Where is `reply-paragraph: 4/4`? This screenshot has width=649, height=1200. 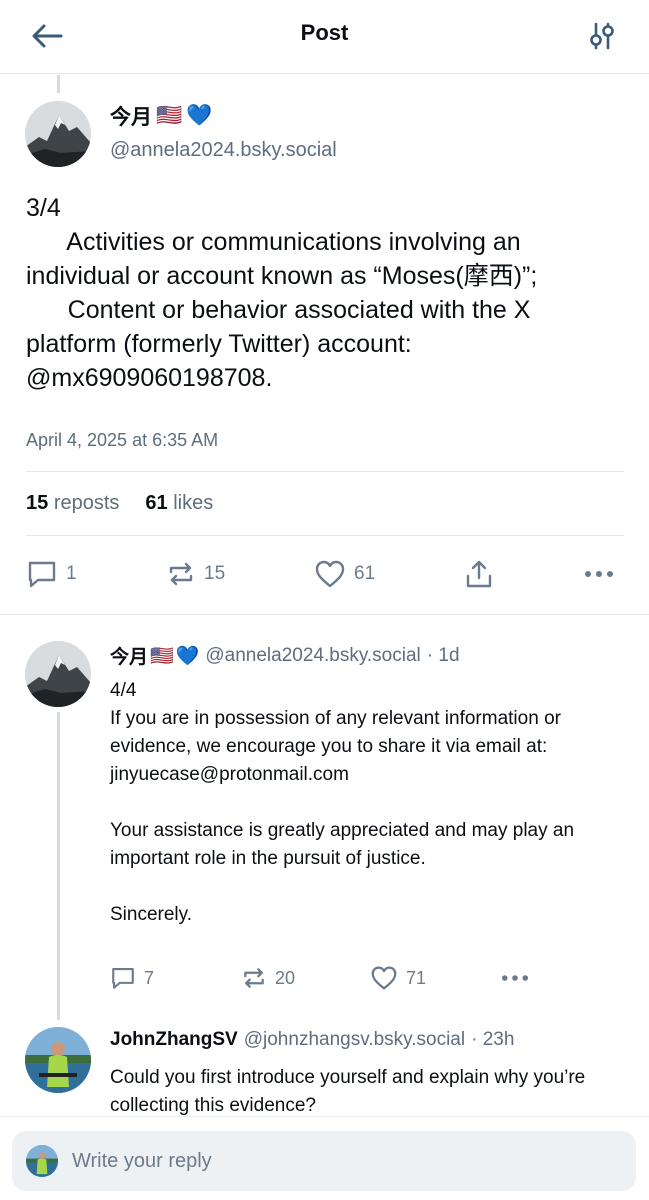 reply-paragraph: 4/4 is located at coordinates (123, 690).